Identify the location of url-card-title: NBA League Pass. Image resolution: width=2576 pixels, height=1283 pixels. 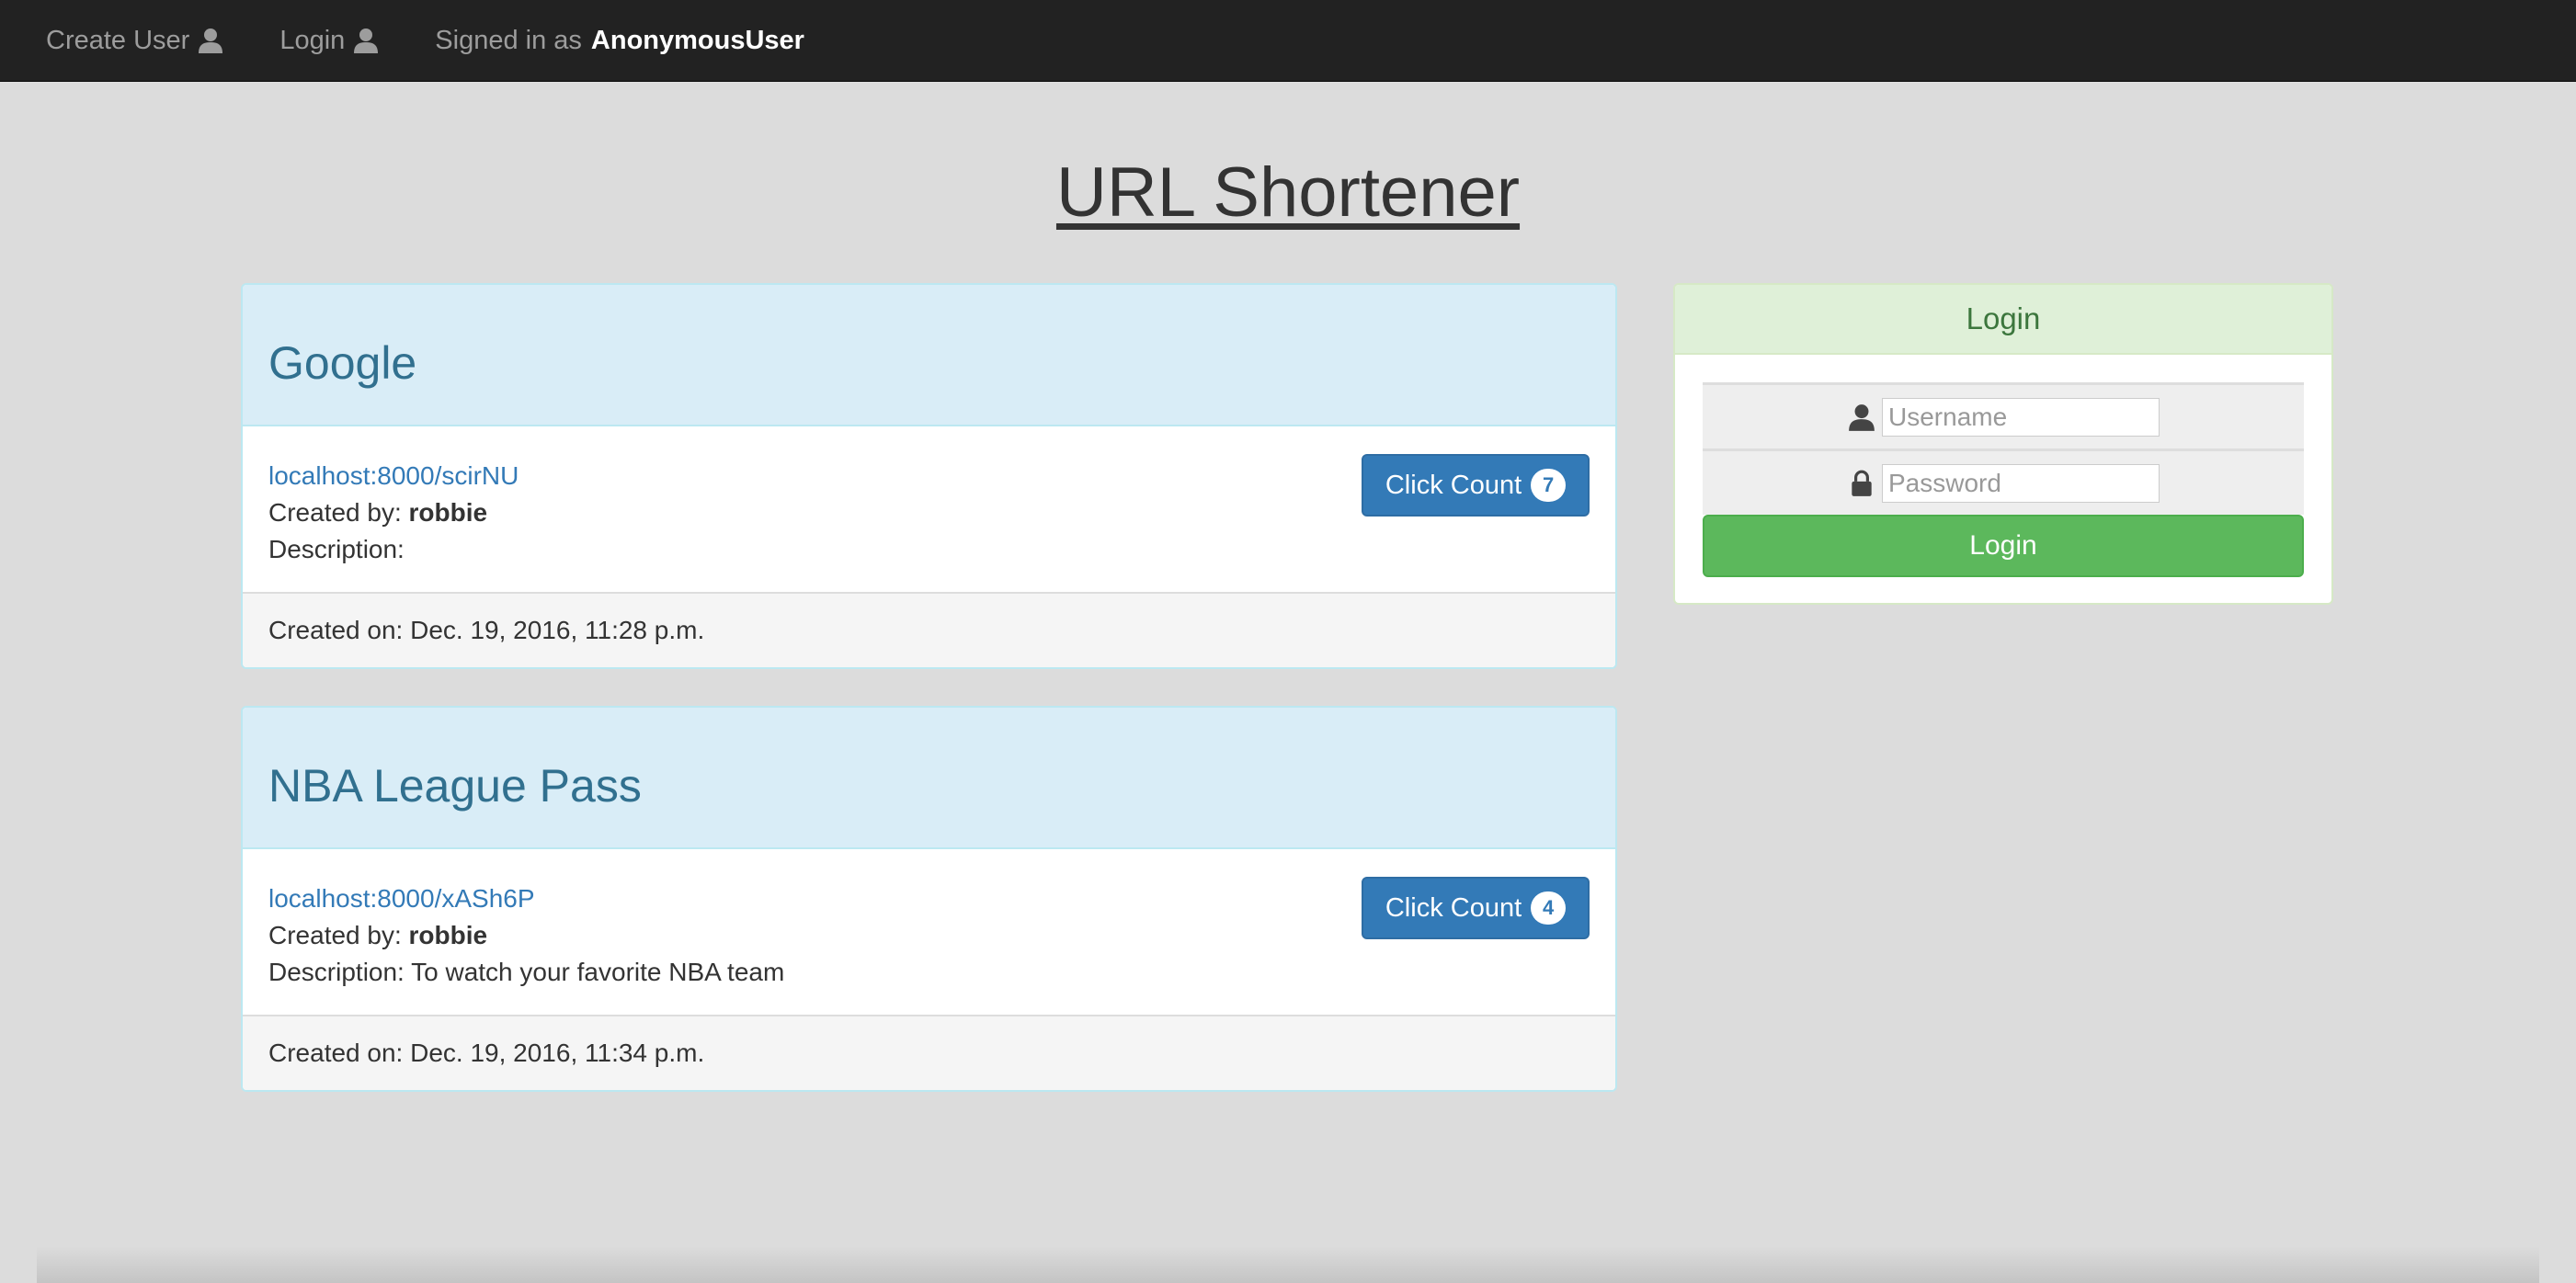
(455, 786).